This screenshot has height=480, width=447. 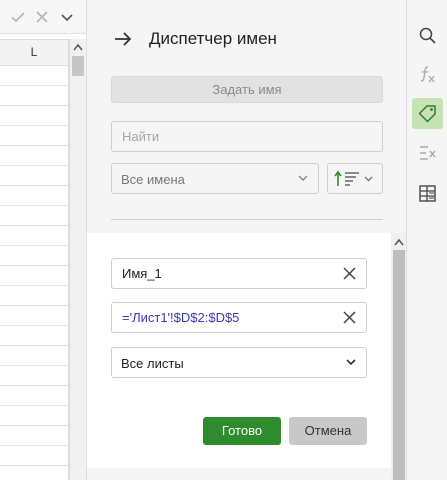 What do you see at coordinates (346, 178) in the screenshot?
I see `sort-ascending-icon` at bounding box center [346, 178].